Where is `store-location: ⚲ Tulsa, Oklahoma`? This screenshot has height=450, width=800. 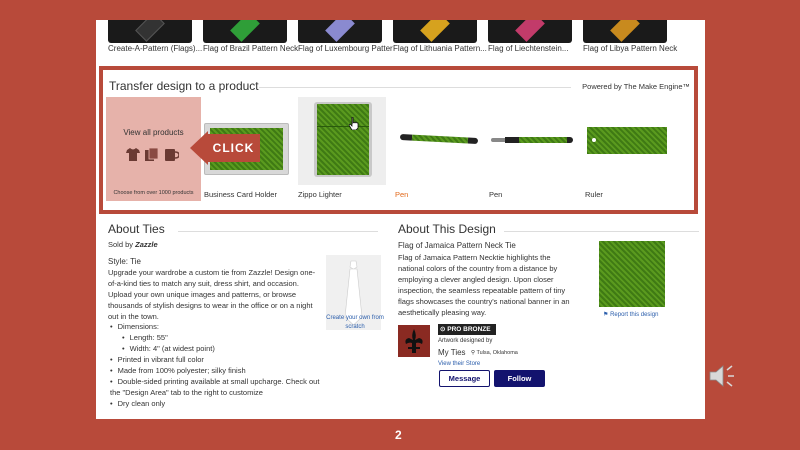 store-location: ⚲ Tulsa, Oklahoma is located at coordinates (494, 353).